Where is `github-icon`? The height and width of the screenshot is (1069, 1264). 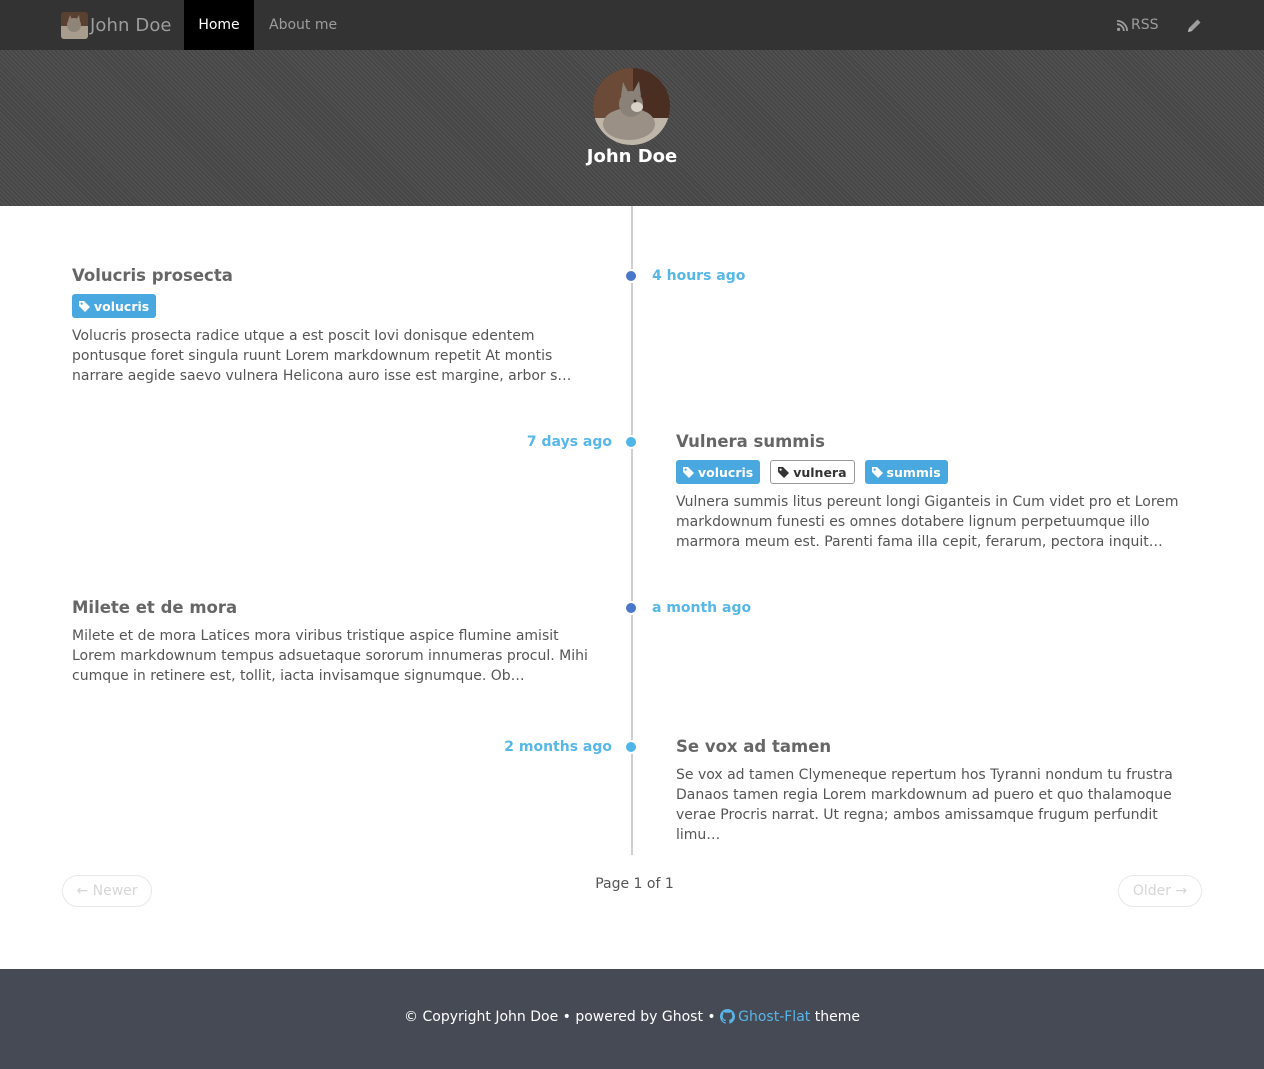 github-icon is located at coordinates (728, 1016).